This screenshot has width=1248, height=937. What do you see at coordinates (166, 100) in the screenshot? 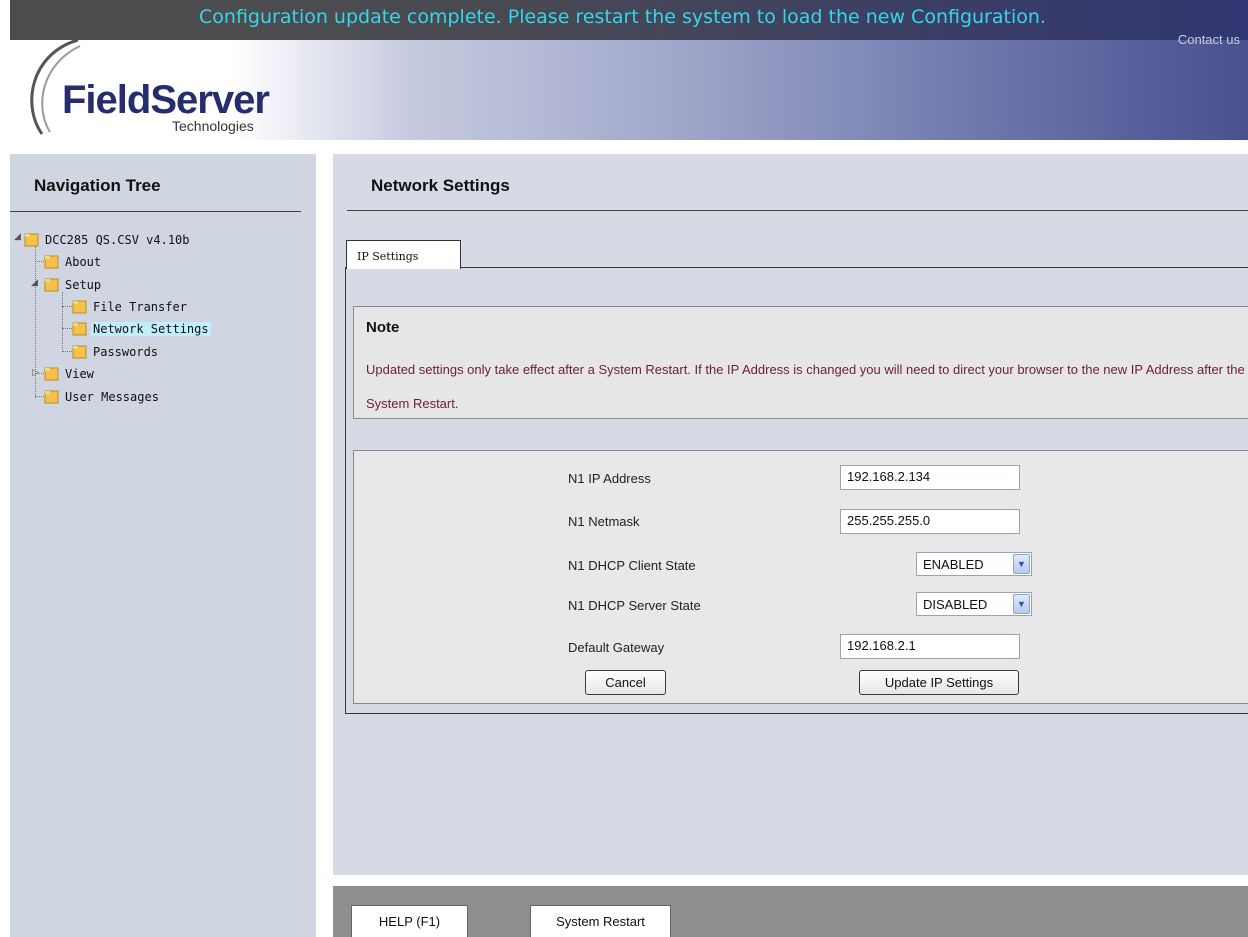
I see `logo-wordmark: FieldServer` at bounding box center [166, 100].